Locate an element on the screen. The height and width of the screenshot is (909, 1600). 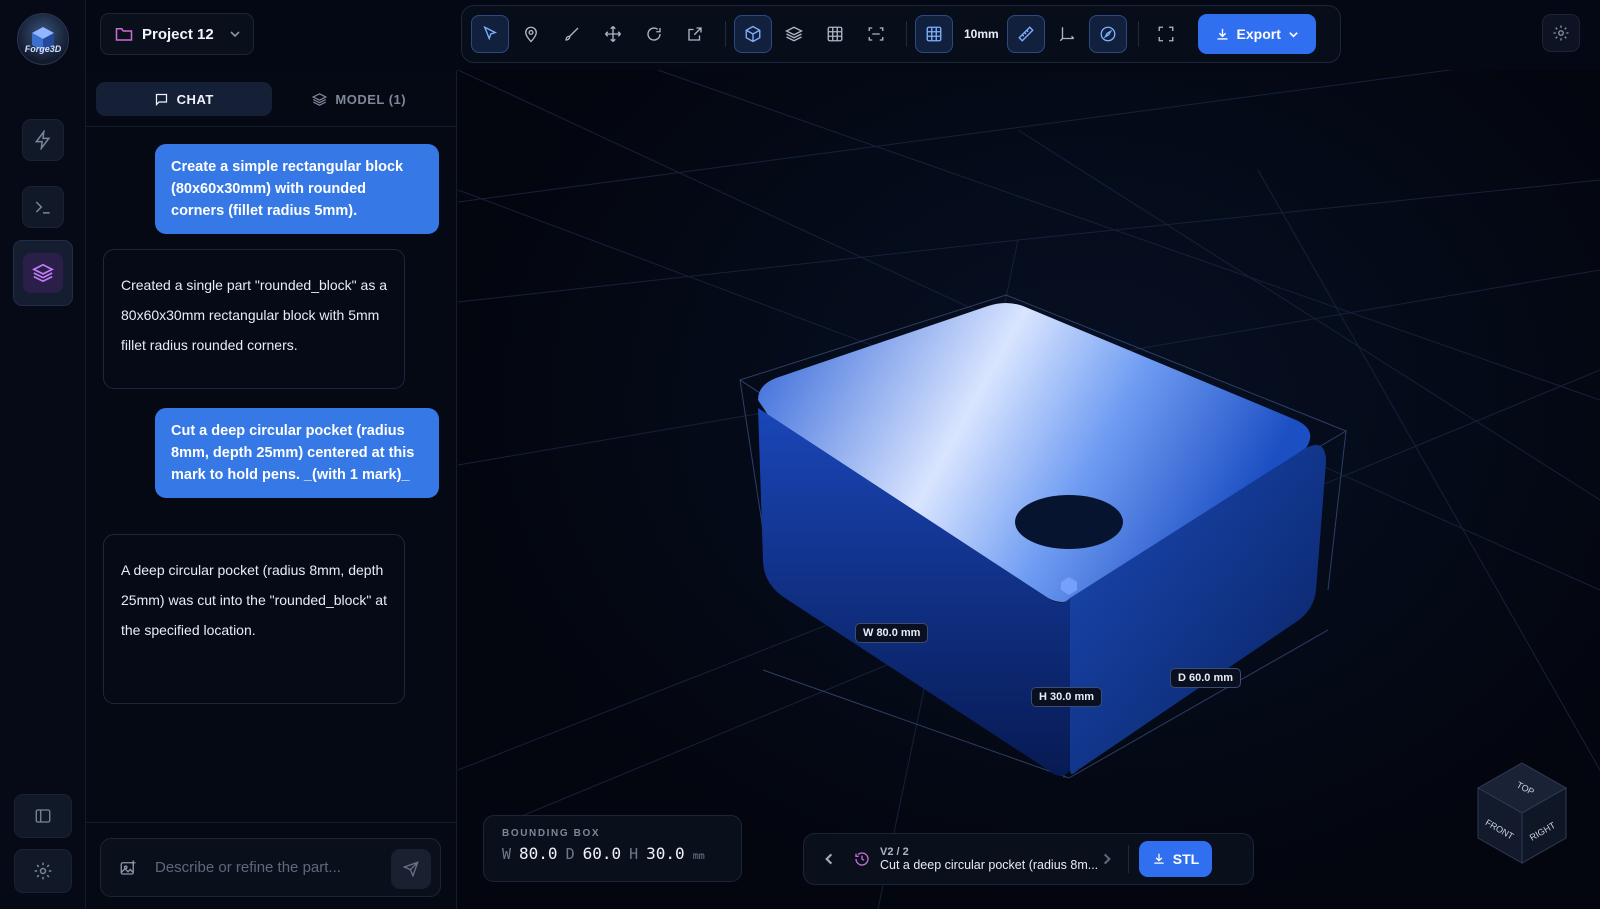
stl-label: STL is located at coordinates (1186, 859).